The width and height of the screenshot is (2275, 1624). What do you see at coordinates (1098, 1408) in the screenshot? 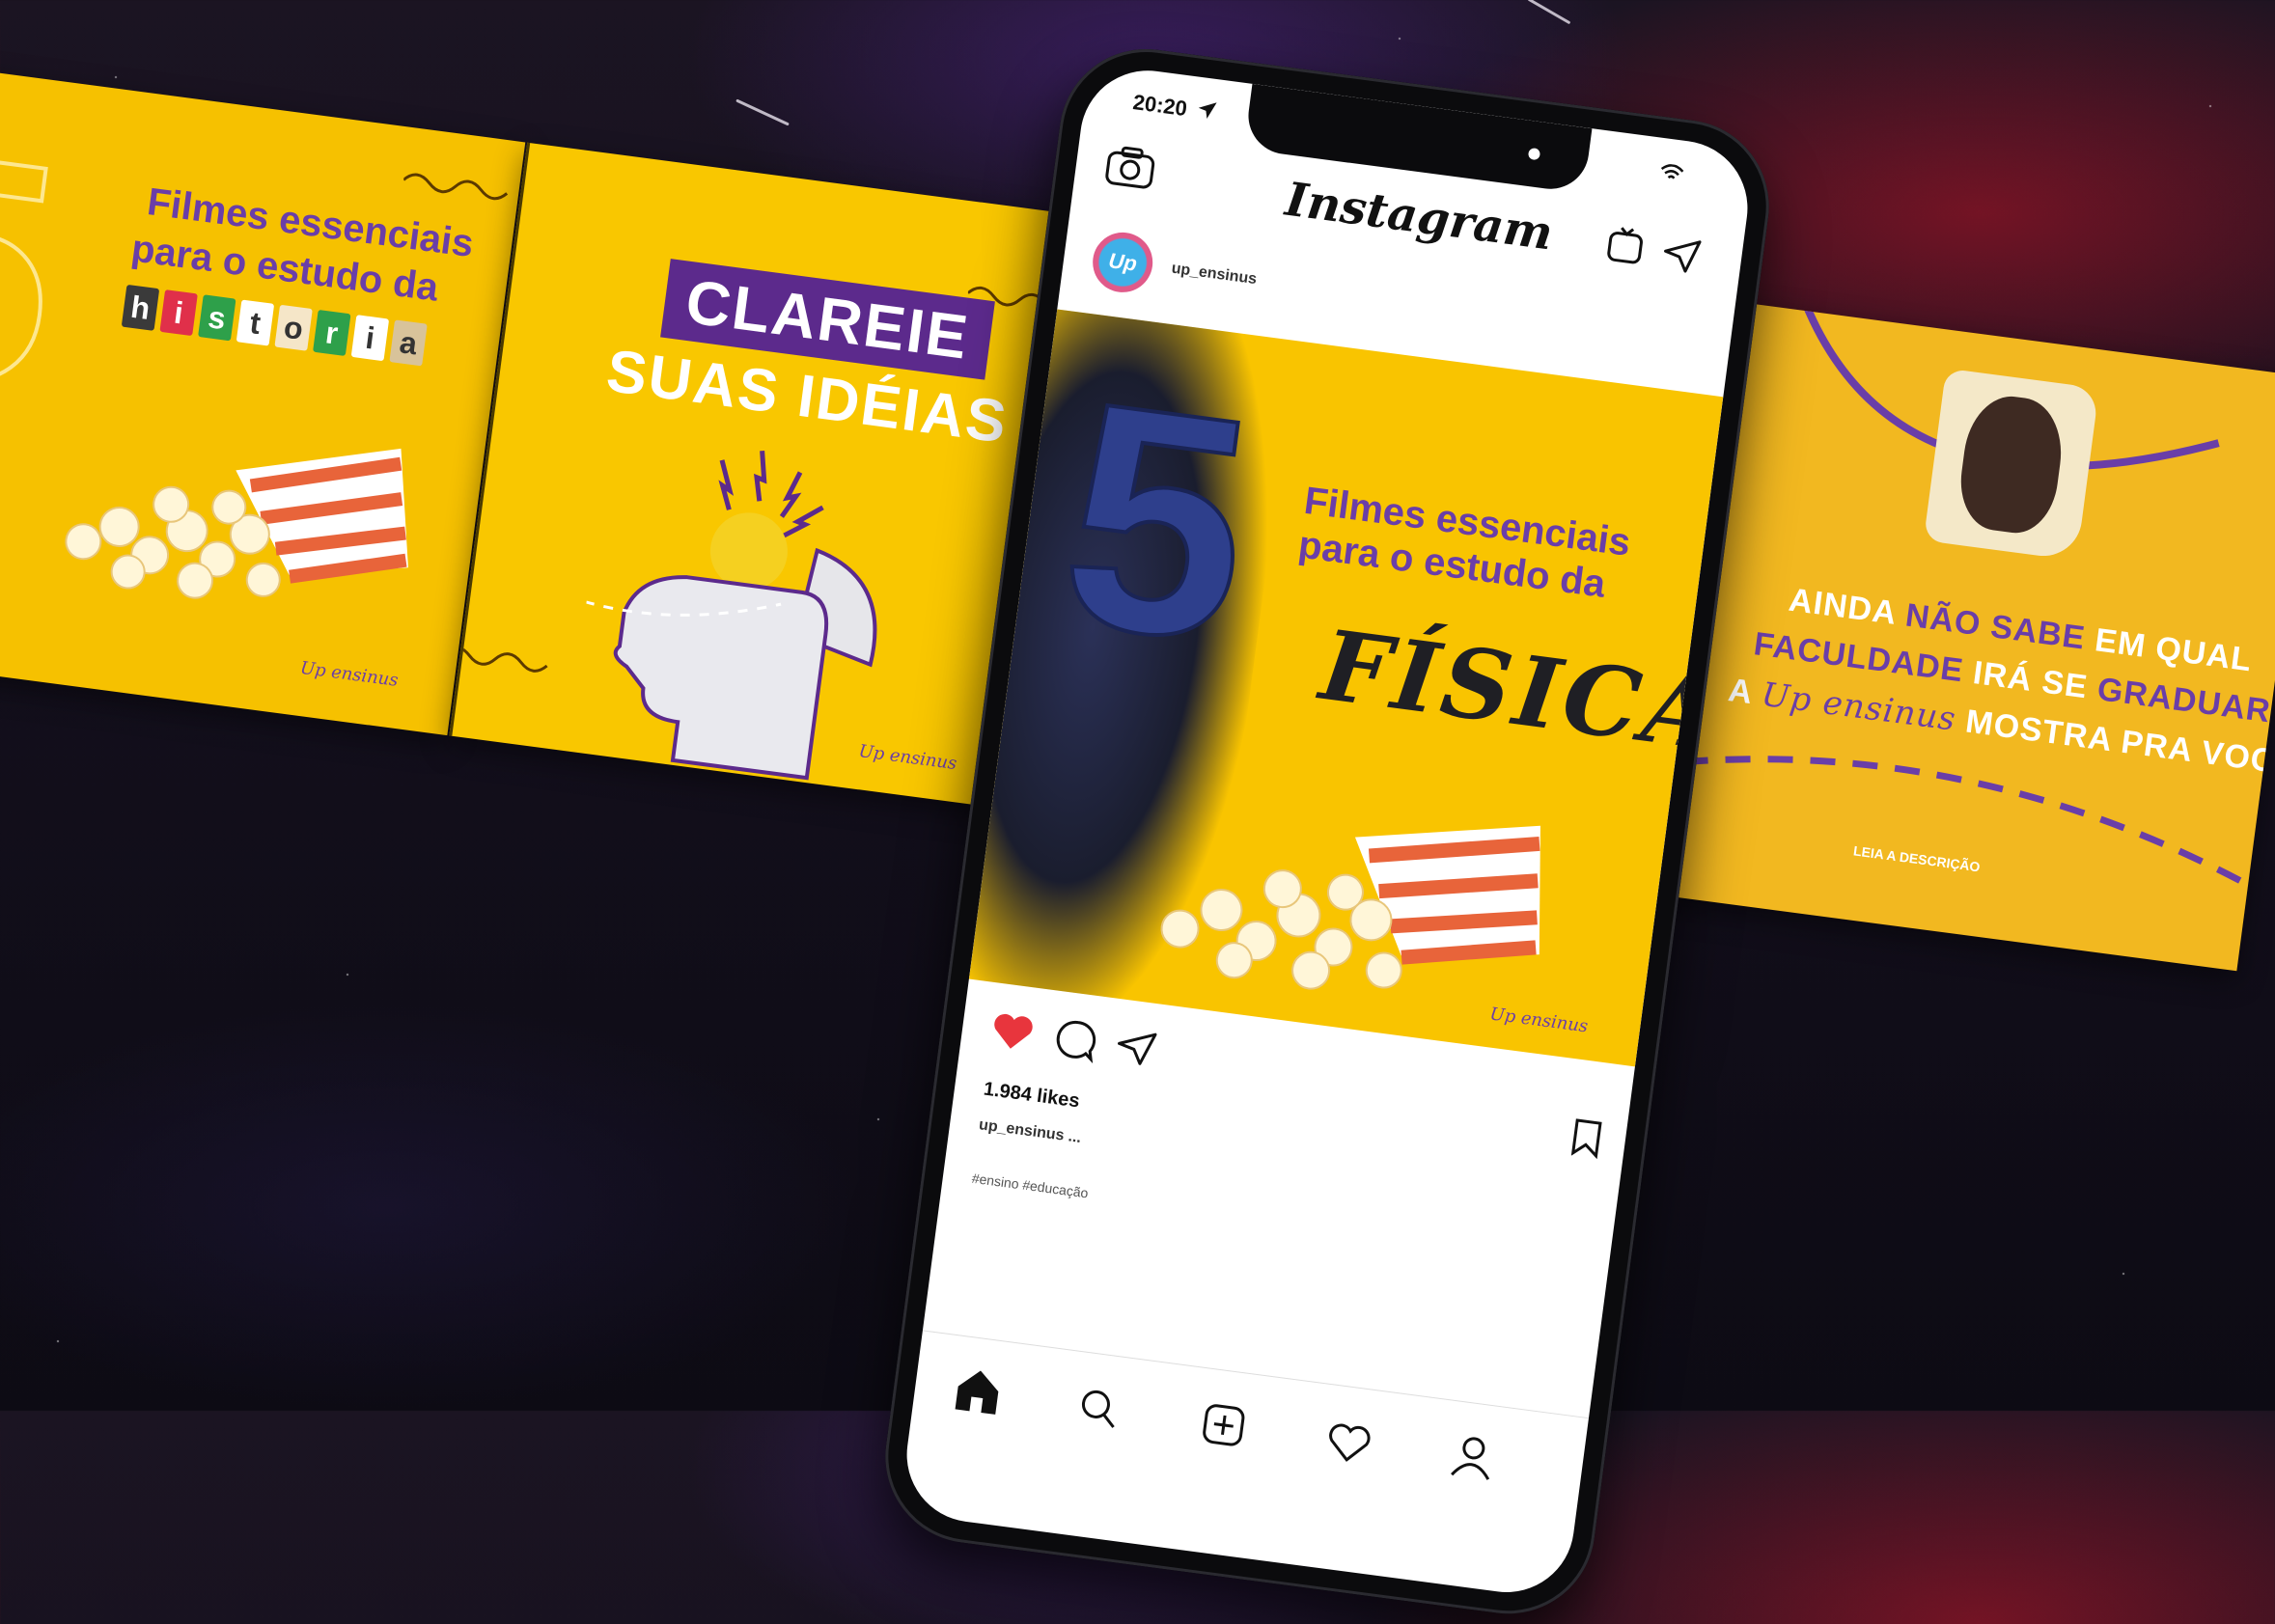
I see `search-icon` at bounding box center [1098, 1408].